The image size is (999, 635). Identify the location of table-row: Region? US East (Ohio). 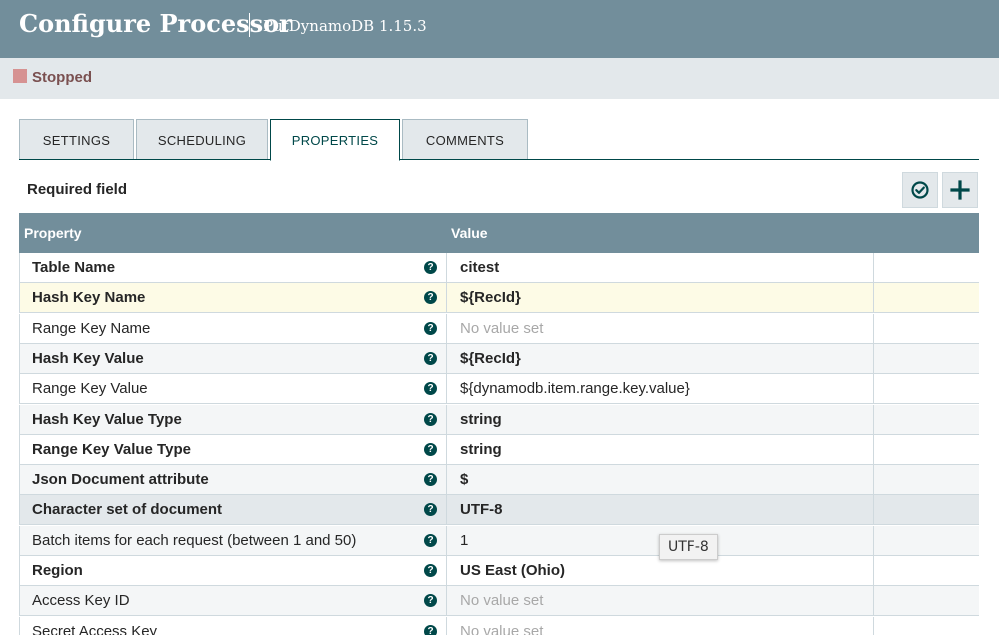
(499, 571).